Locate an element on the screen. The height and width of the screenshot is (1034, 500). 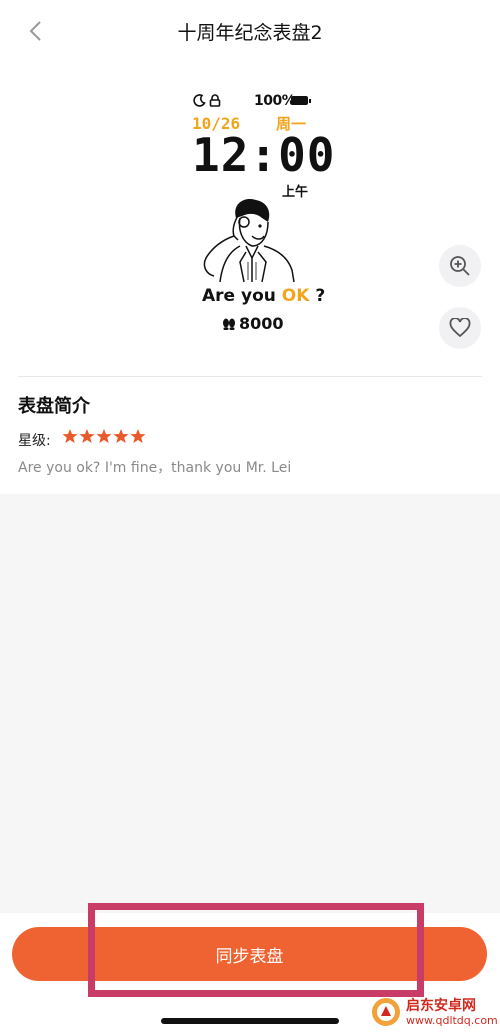
zoom-in-icon is located at coordinates (460, 266).